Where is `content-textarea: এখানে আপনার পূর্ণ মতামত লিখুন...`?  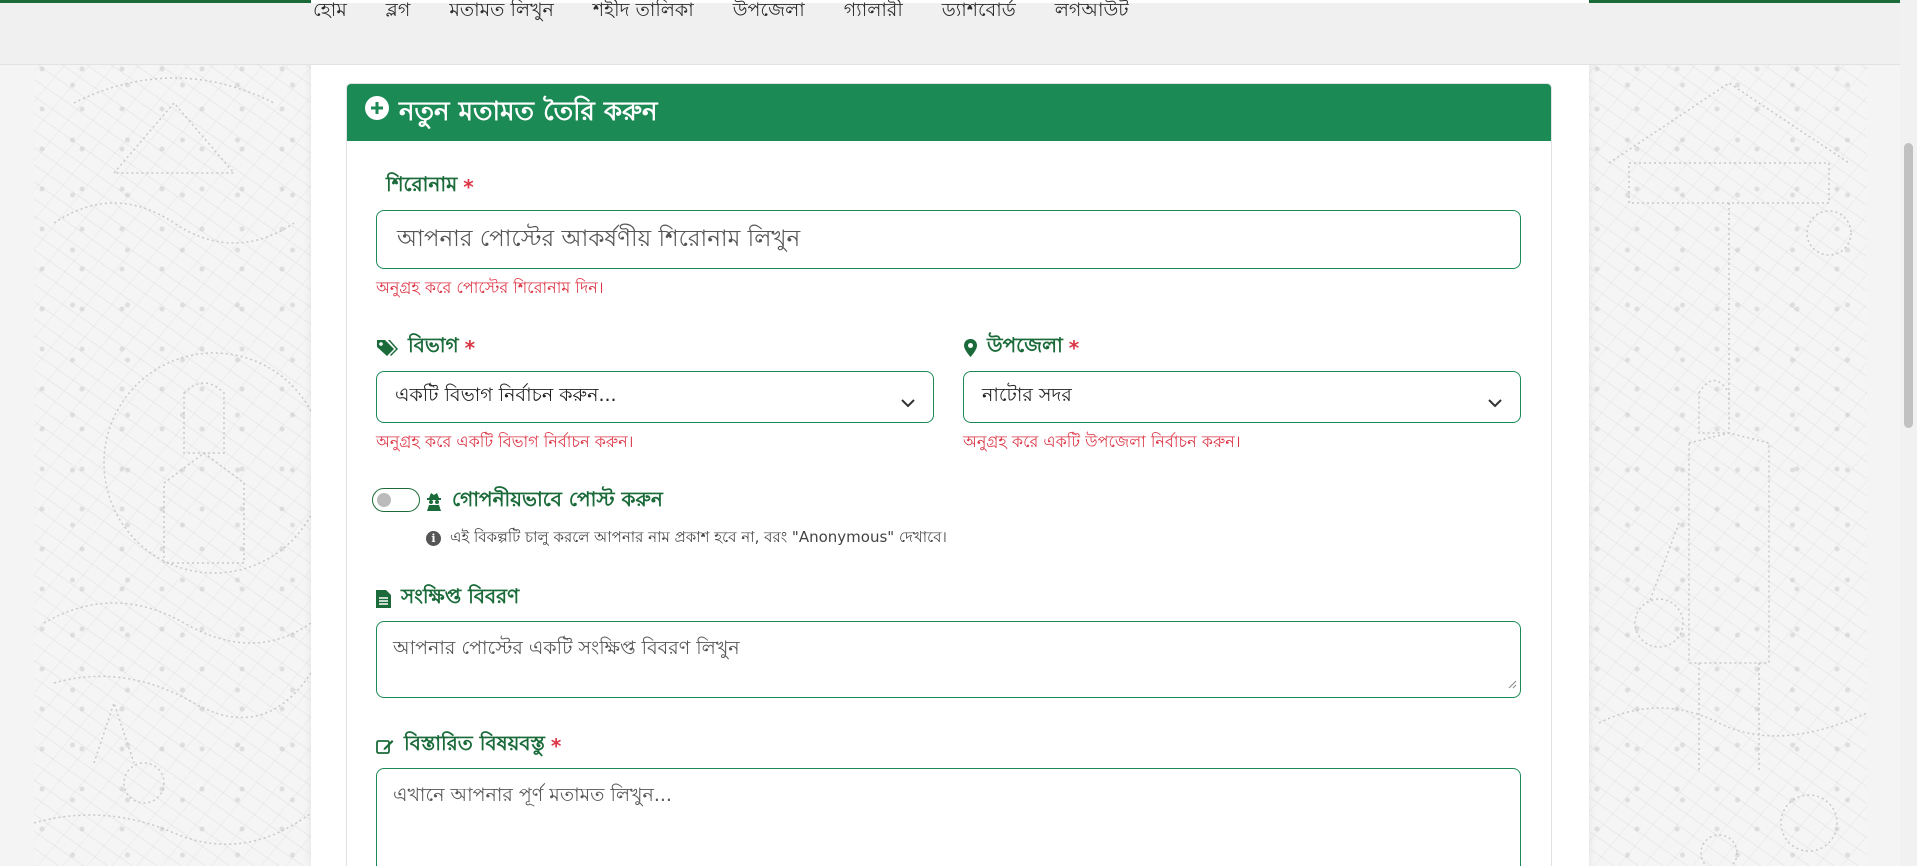 content-textarea: এখানে আপনার পূর্ণ মতামত লিখুন... is located at coordinates (948, 817).